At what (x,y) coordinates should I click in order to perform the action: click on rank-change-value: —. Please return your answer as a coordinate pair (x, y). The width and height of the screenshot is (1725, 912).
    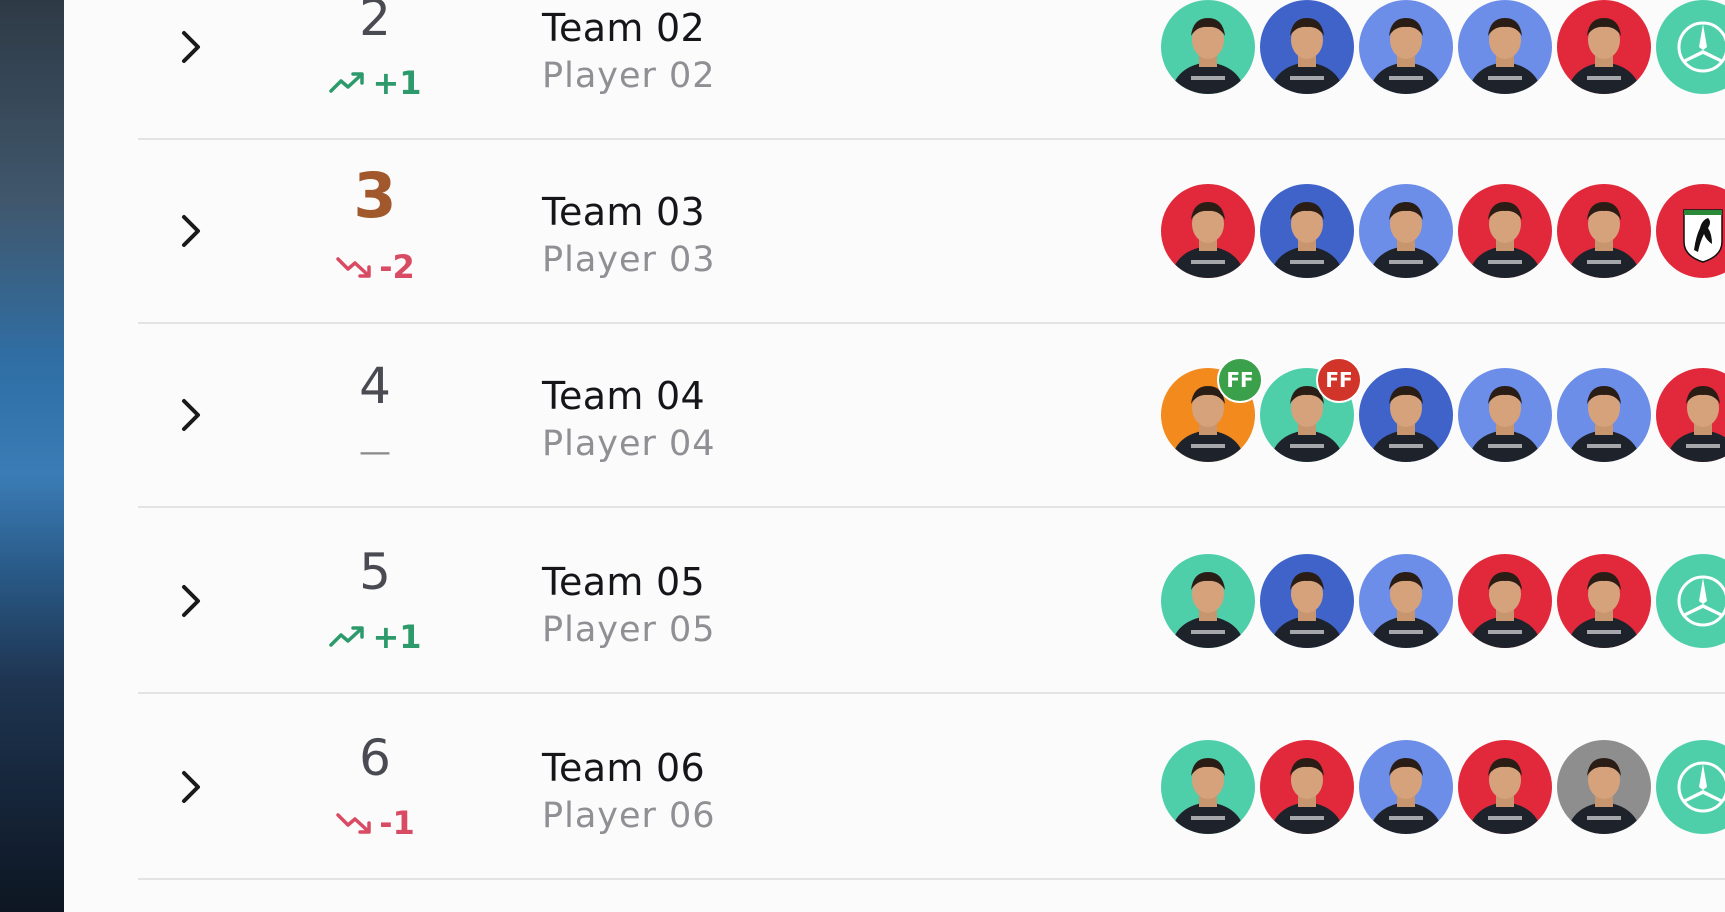
    Looking at the image, I should click on (375, 451).